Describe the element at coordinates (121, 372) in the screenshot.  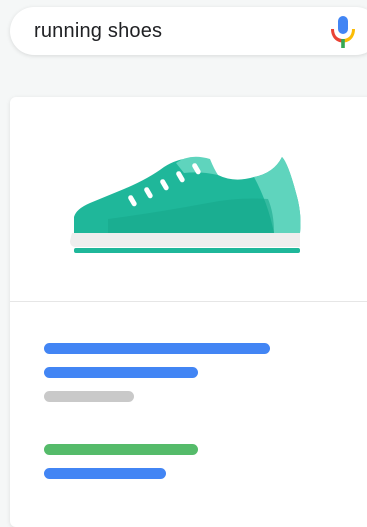
I see `subtitle-placeholder-line` at that location.